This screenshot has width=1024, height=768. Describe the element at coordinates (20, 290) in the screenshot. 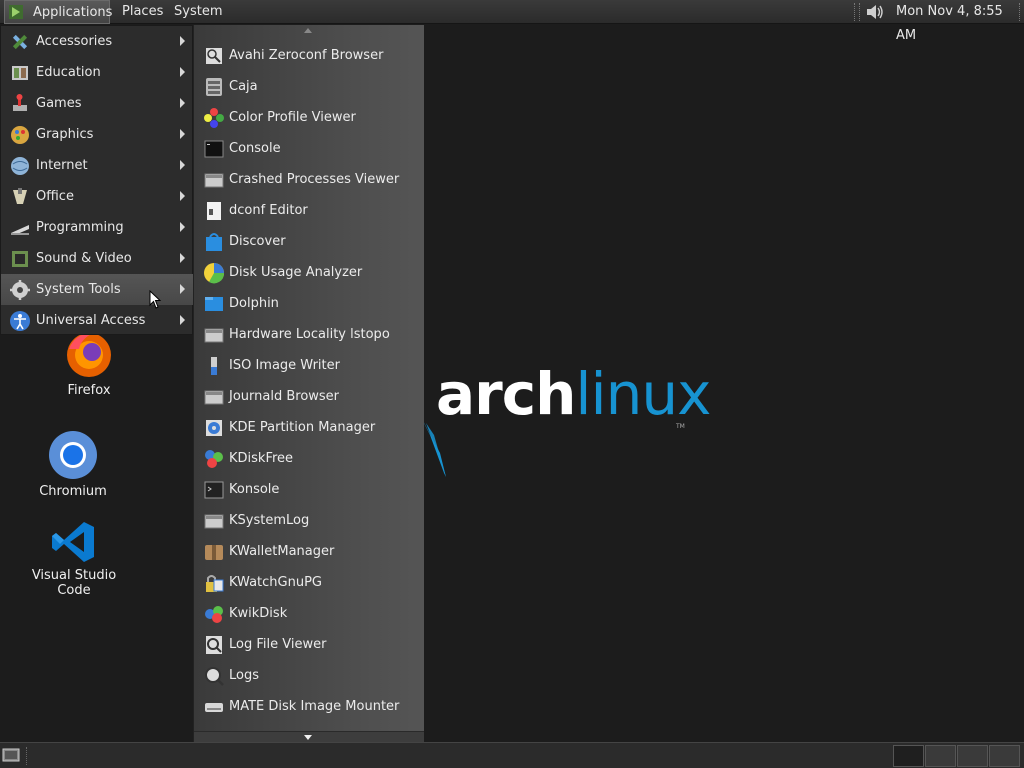

I see `system-tools-icon` at that location.